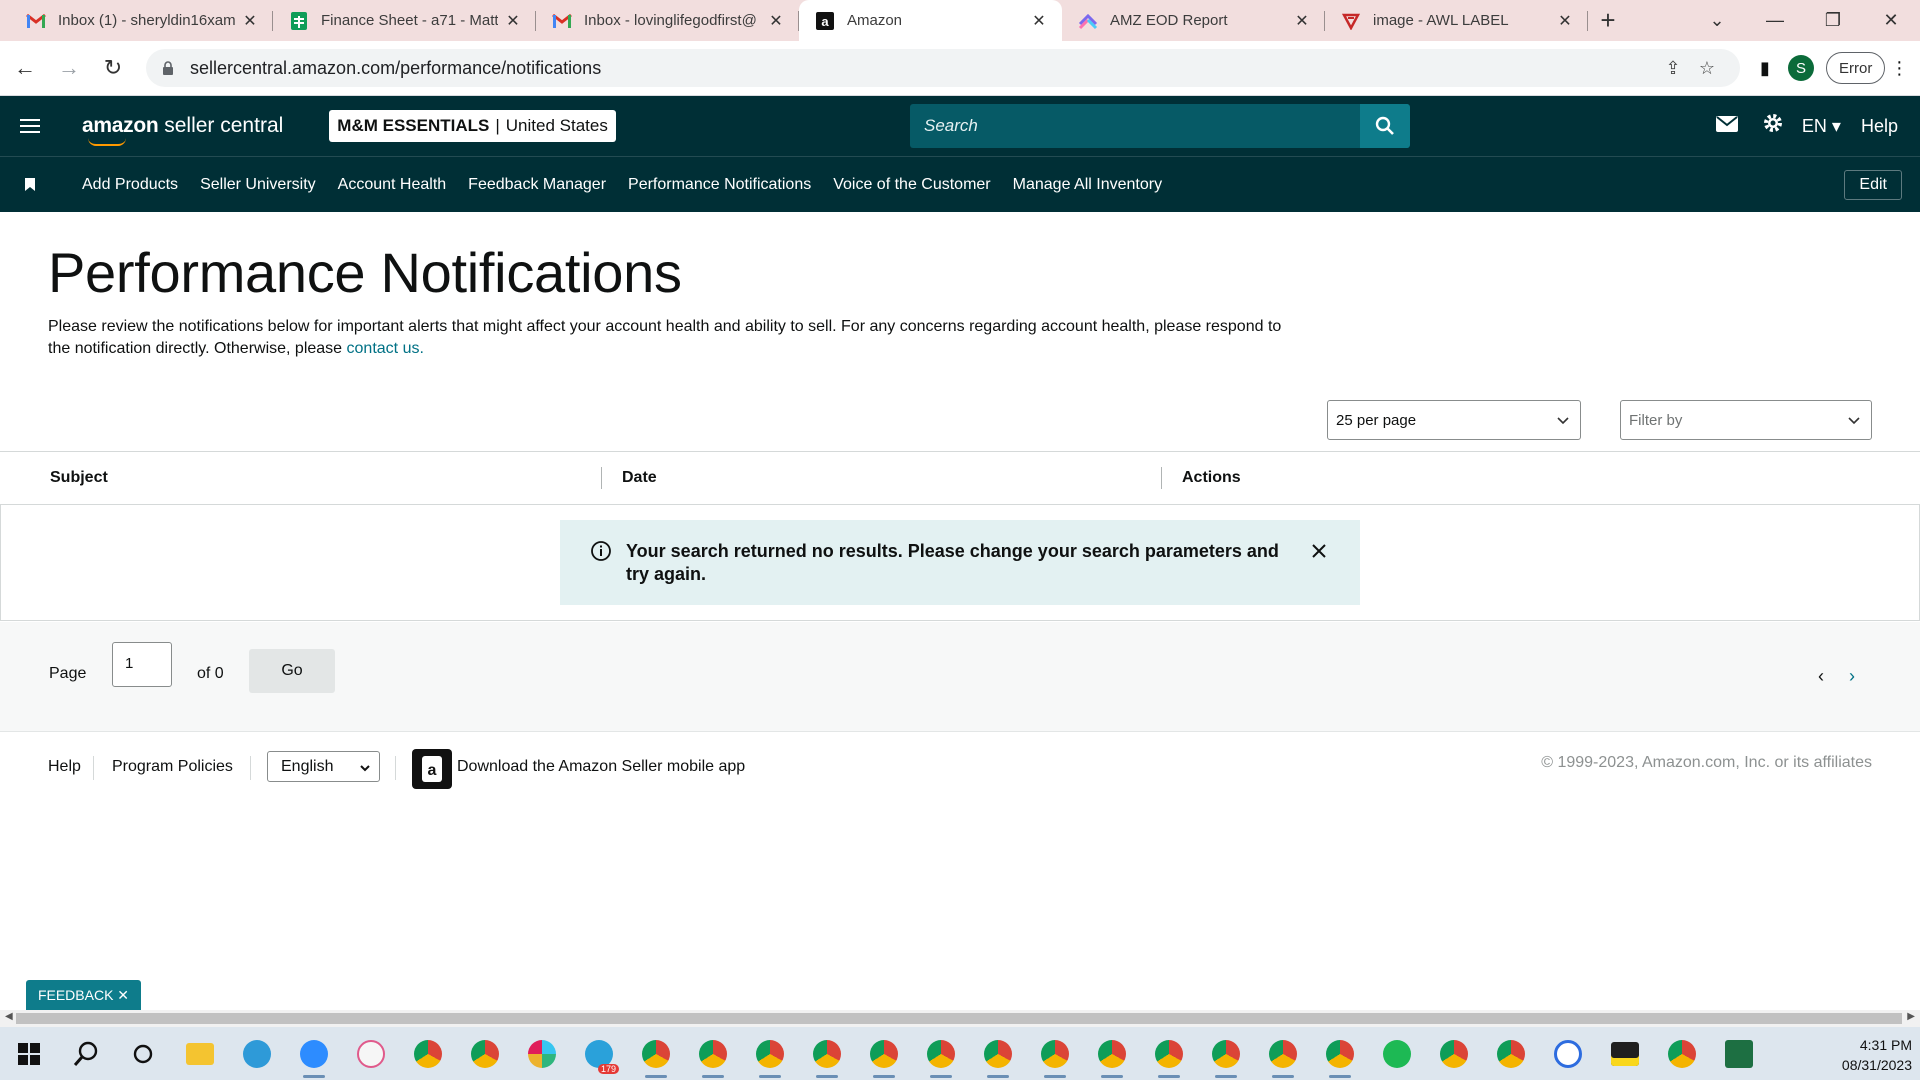  I want to click on sticky-notes-icon, so click(1624, 1053).